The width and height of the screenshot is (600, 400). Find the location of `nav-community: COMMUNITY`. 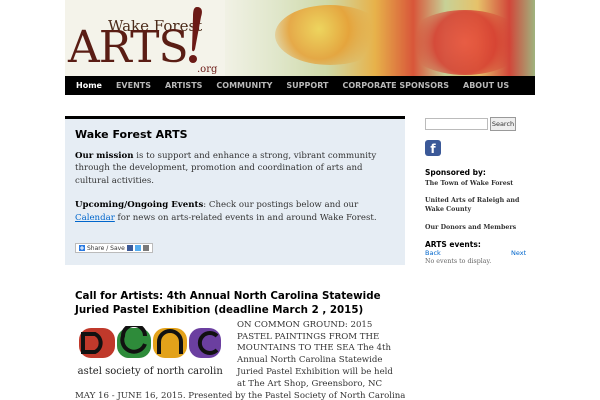

nav-community: COMMUNITY is located at coordinates (244, 85).